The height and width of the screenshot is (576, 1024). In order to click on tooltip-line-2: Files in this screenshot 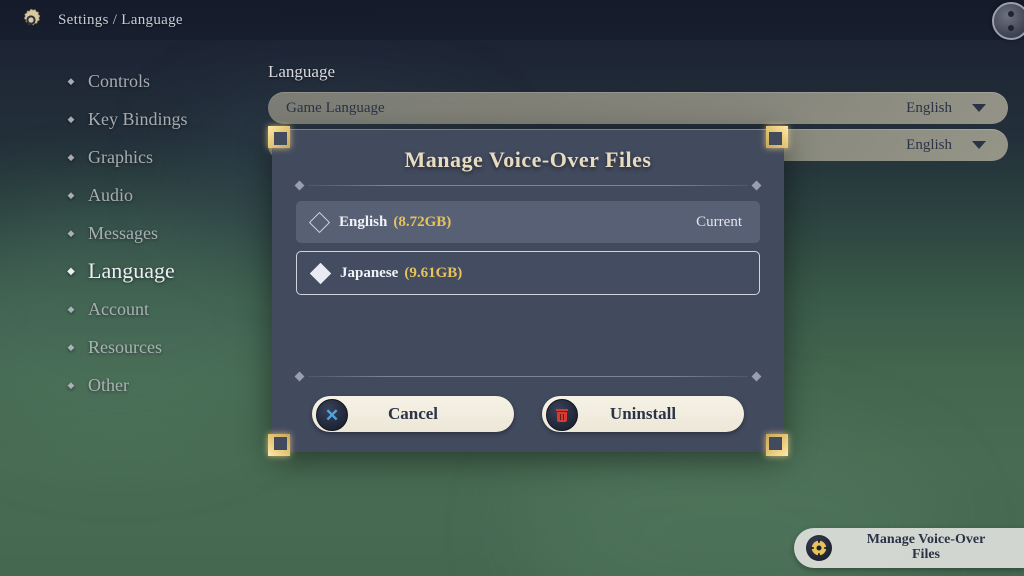, I will do `click(926, 554)`.